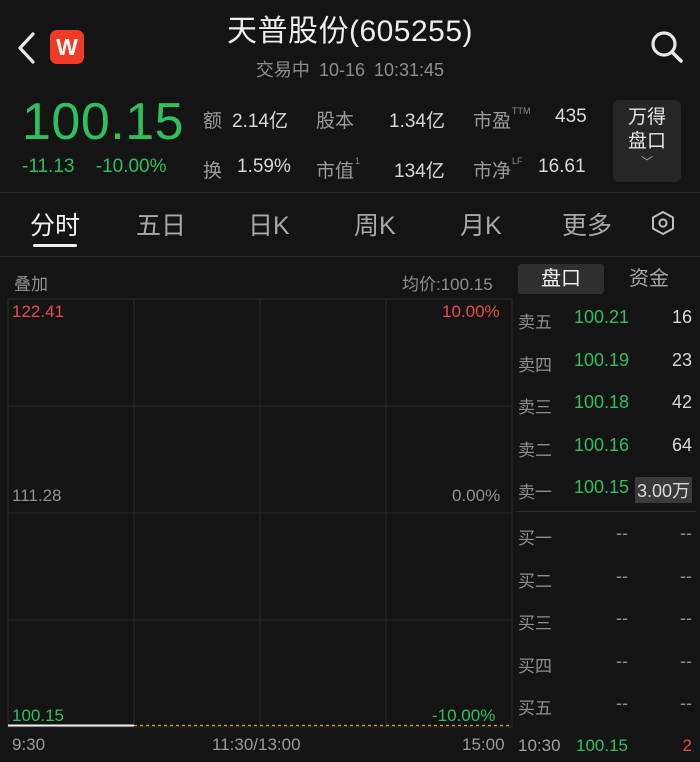 This screenshot has width=700, height=762. Describe the element at coordinates (213, 121) in the screenshot. I see `amount-label: 额` at that location.